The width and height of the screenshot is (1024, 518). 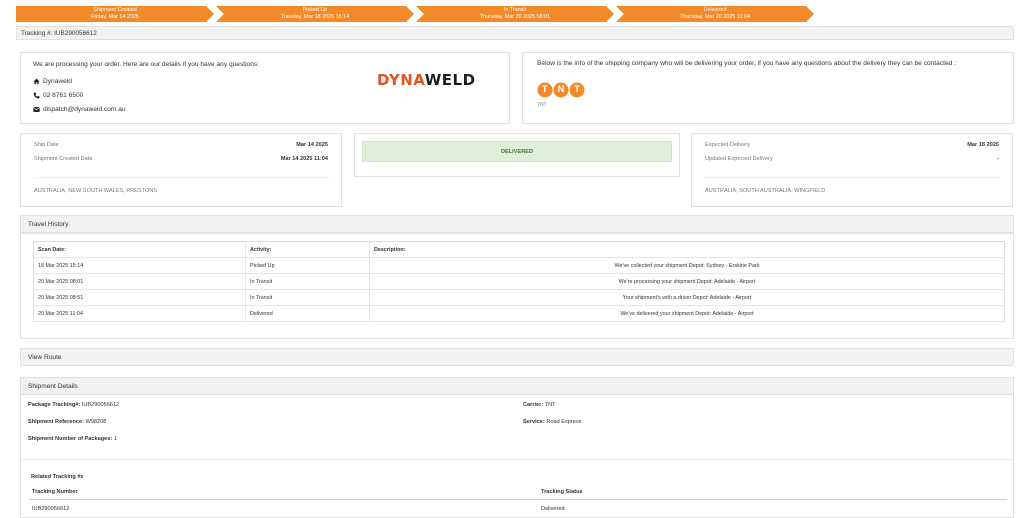 I want to click on packages-count-label: Shipment Number of Packages:, so click(x=70, y=439).